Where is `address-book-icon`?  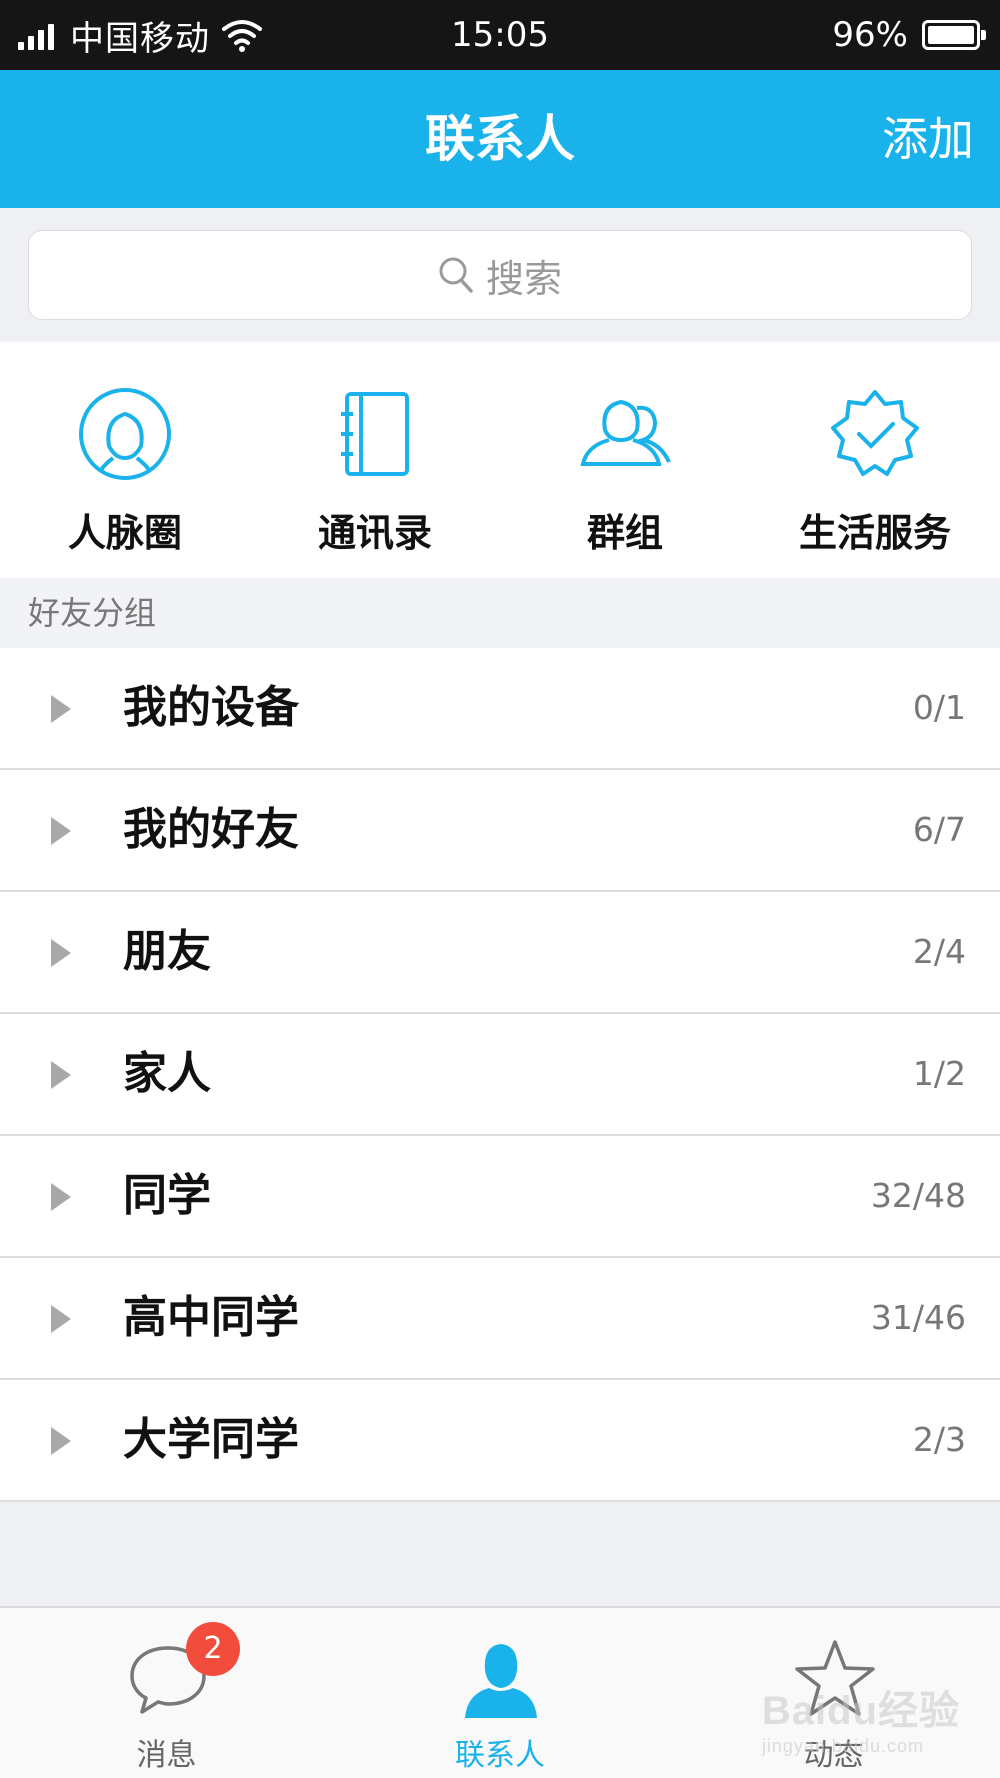 address-book-icon is located at coordinates (375, 434).